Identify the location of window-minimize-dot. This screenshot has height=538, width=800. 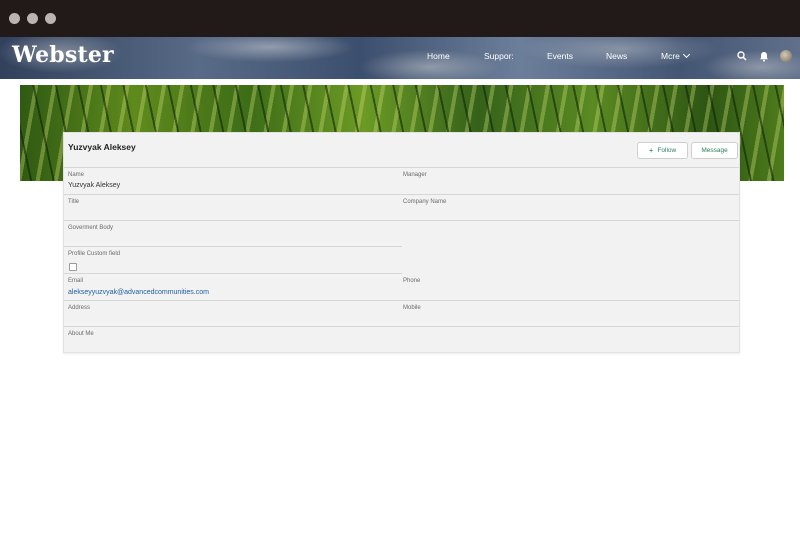
(32, 18).